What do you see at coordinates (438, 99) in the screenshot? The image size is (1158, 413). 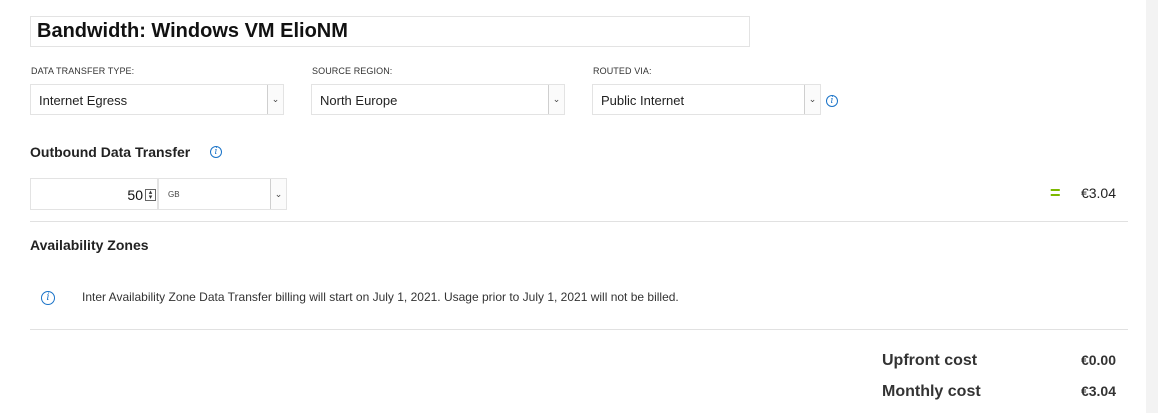 I see `source-region-select: North Europe ⌄` at bounding box center [438, 99].